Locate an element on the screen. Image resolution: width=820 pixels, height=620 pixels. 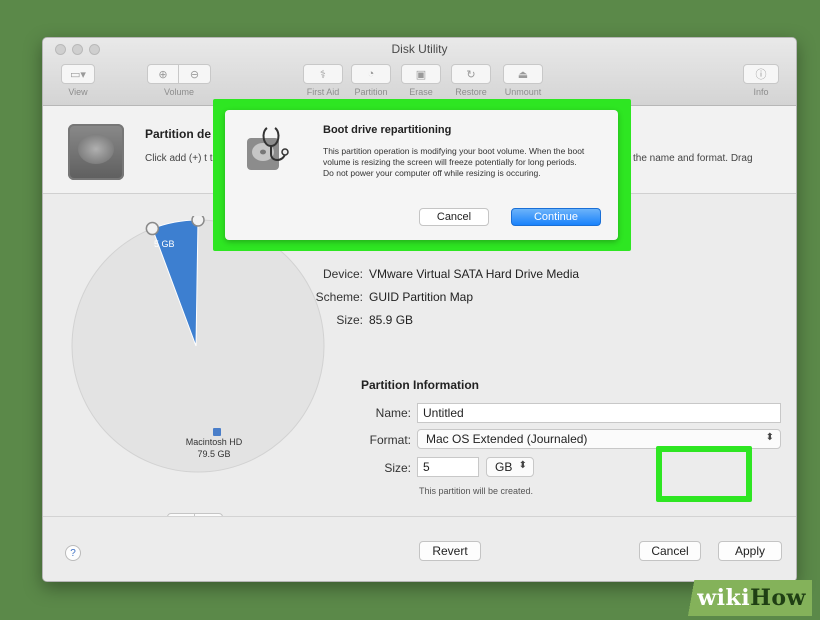
pie-slice-label-macintosh-hd: Macintosh HD 79.5 GB is located at coordinates (214, 448).